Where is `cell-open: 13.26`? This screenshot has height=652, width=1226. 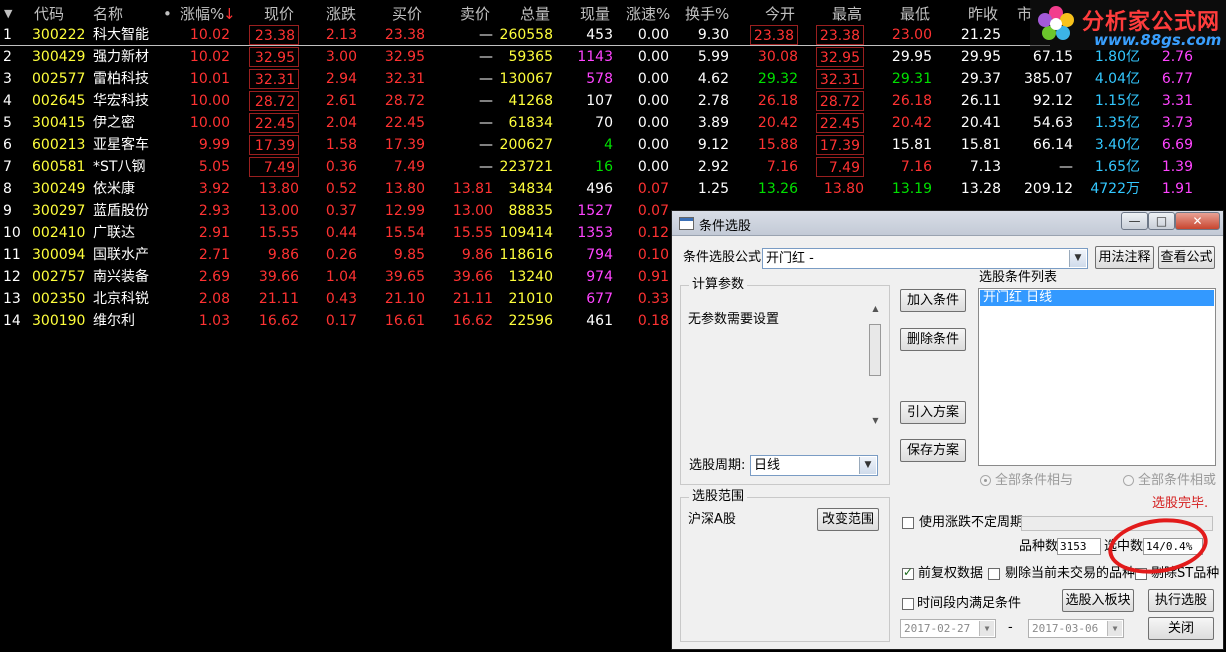 cell-open: 13.26 is located at coordinates (774, 189).